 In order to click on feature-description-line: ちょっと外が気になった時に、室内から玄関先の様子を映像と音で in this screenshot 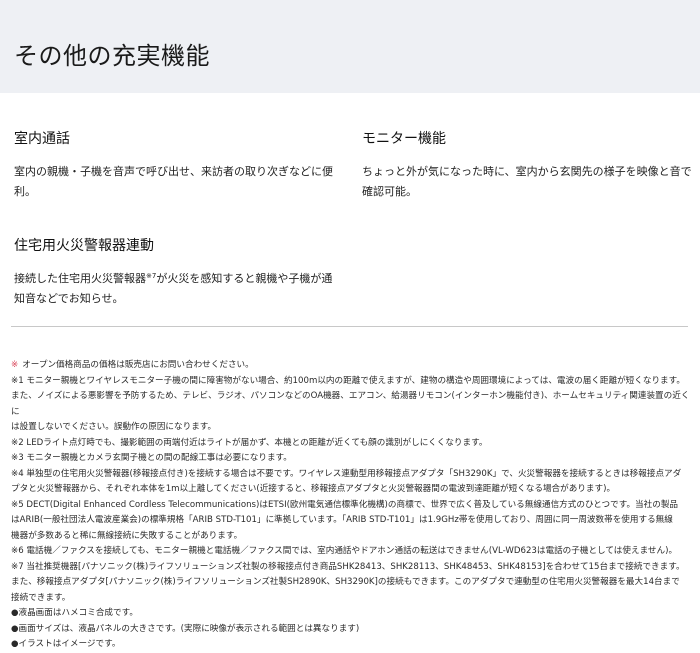, I will do `click(527, 171)`.